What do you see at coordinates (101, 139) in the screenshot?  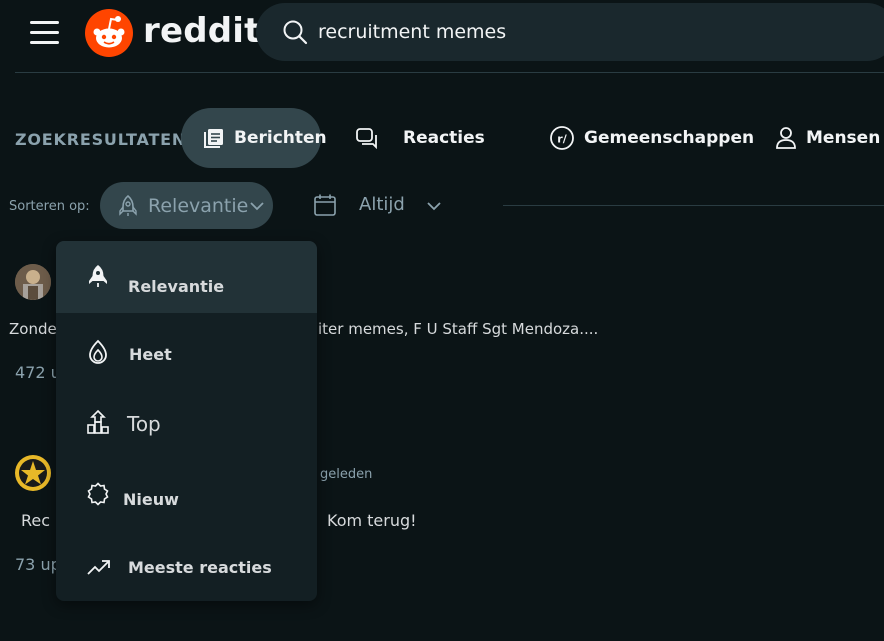 I see `search-results-label: ZOEKRESULTATEN` at bounding box center [101, 139].